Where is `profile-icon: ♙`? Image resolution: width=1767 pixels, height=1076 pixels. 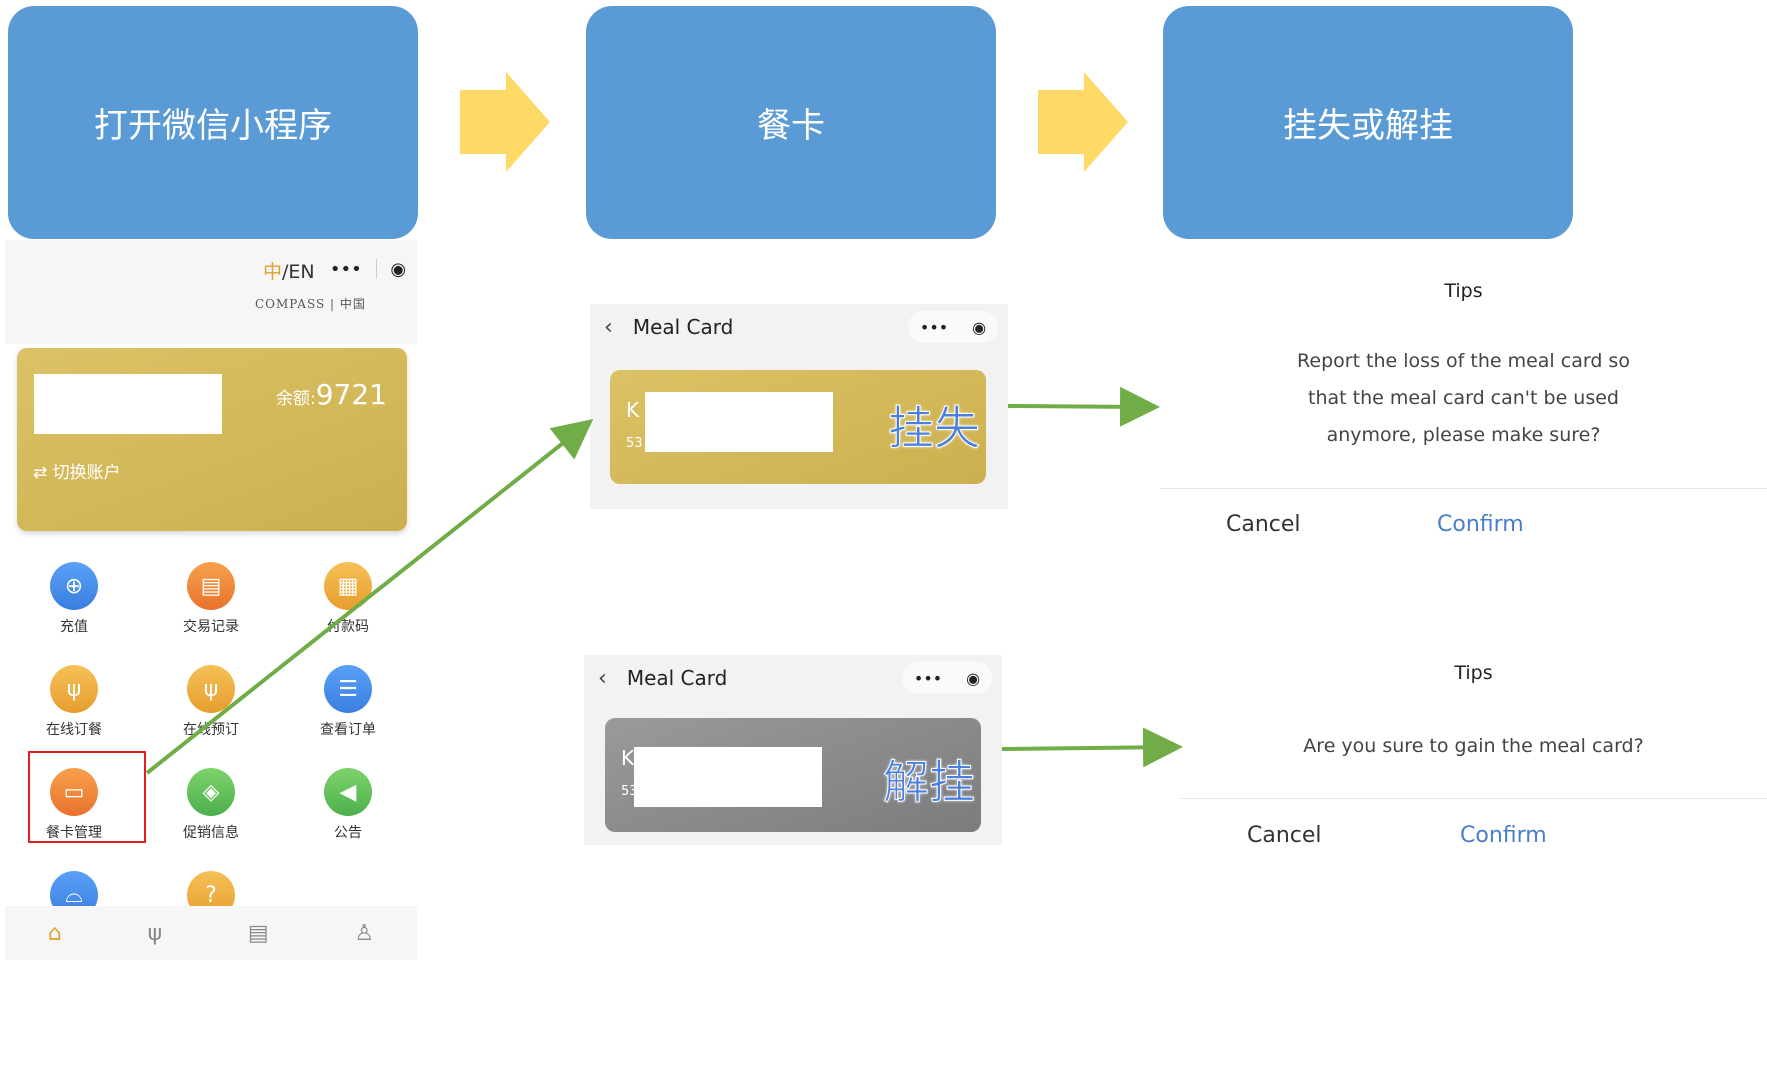
profile-icon: ♙ is located at coordinates (364, 933).